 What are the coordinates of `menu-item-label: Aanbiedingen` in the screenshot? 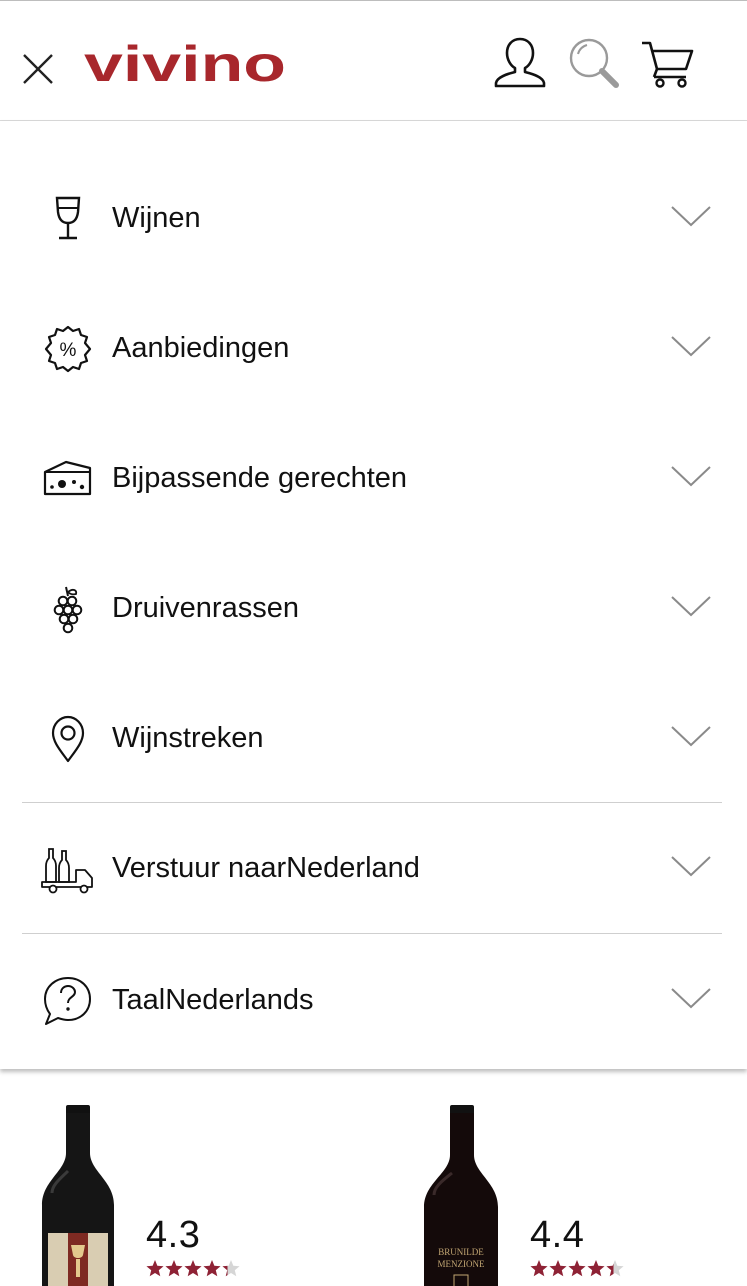 It's located at (201, 348).